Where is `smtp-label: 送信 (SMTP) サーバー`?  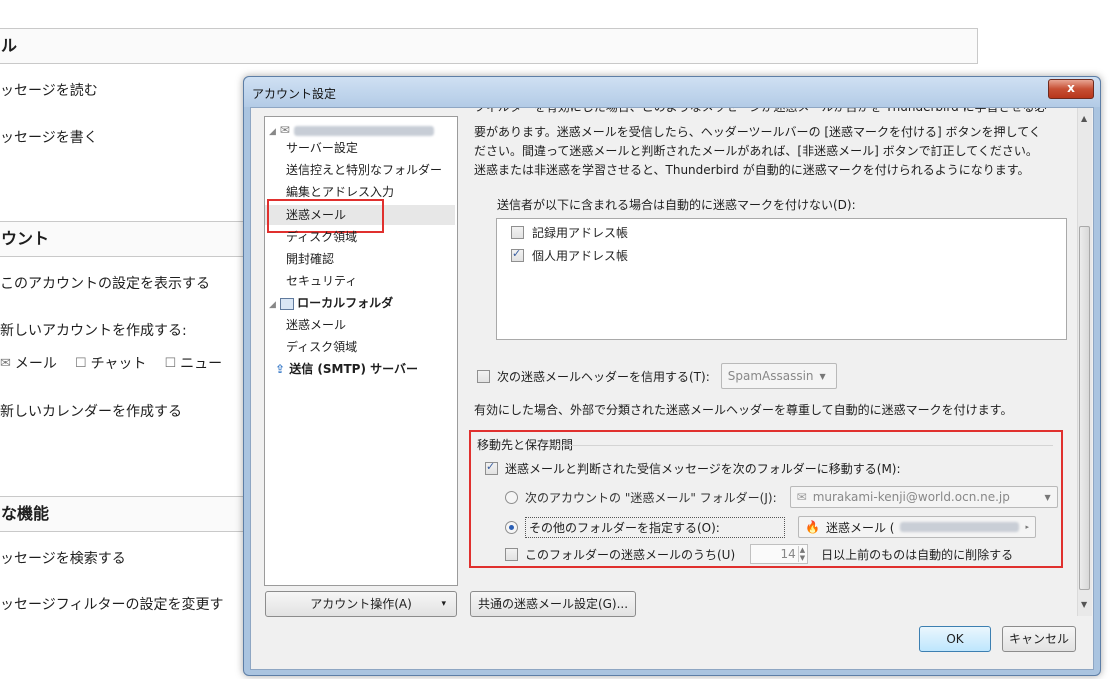 smtp-label: 送信 (SMTP) サーバー is located at coordinates (354, 369).